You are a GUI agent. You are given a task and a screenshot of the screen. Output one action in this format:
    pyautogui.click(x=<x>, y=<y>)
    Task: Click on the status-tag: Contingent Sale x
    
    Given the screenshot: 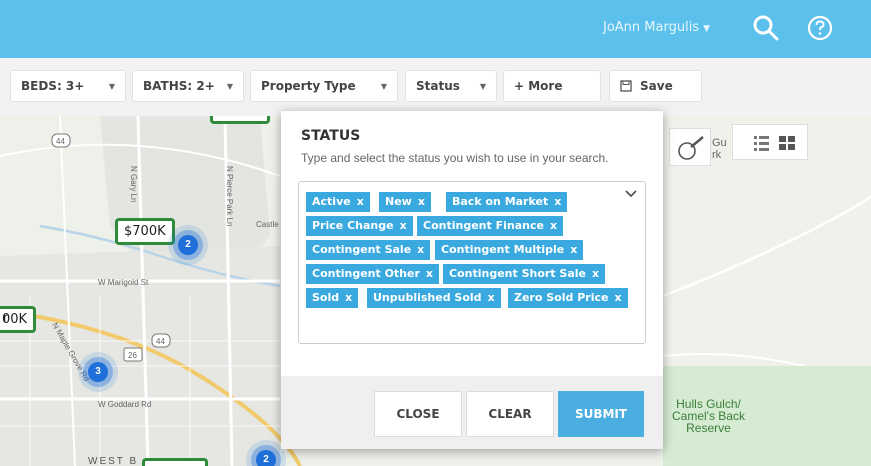 What is the action you would take?
    pyautogui.click(x=368, y=250)
    